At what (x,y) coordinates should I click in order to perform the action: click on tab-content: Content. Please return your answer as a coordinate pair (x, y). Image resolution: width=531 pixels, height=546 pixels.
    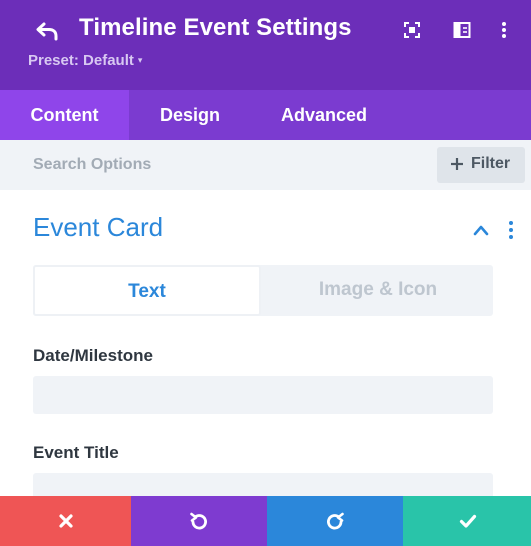
    Looking at the image, I should click on (64, 115).